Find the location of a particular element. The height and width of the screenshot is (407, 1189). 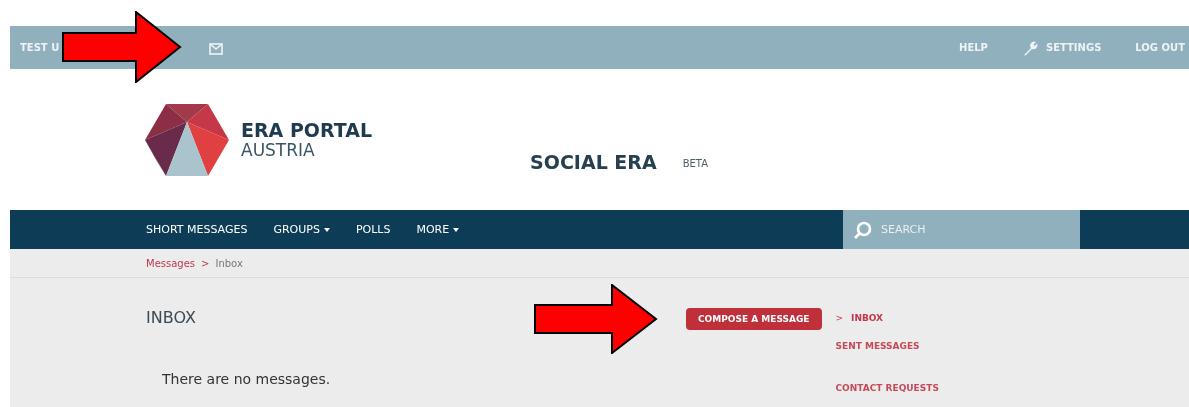

side-menu-item: SENT MESSAGES is located at coordinates (877, 355).